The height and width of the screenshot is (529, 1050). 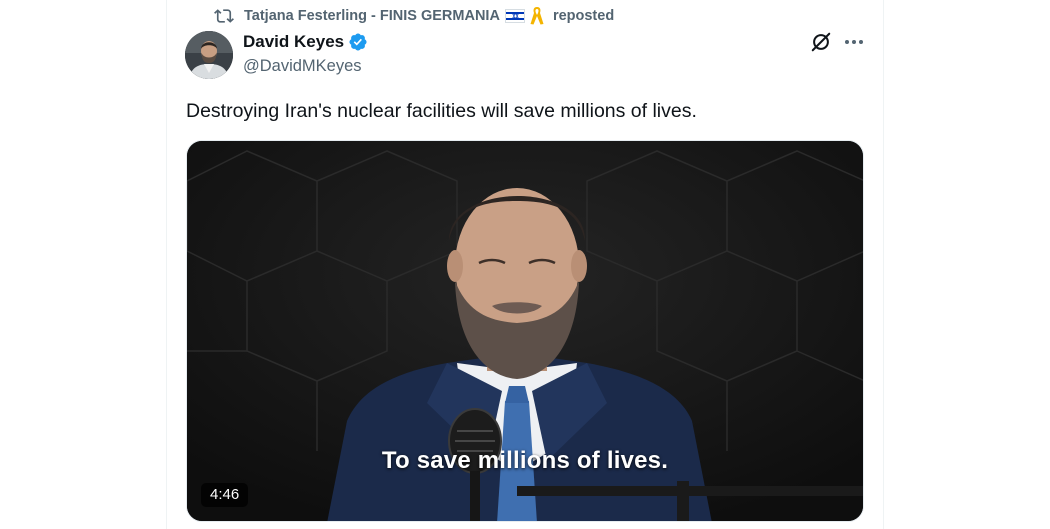 I want to click on verified-badge-icon, so click(x=358, y=42).